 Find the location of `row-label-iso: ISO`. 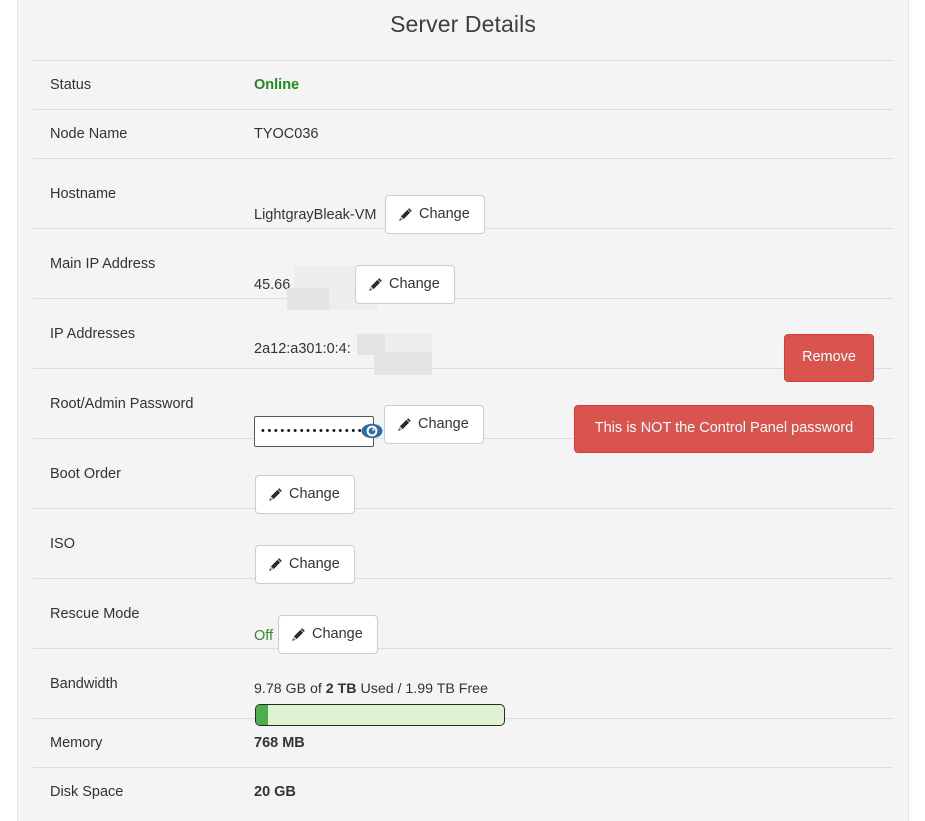

row-label-iso: ISO is located at coordinates (139, 543).